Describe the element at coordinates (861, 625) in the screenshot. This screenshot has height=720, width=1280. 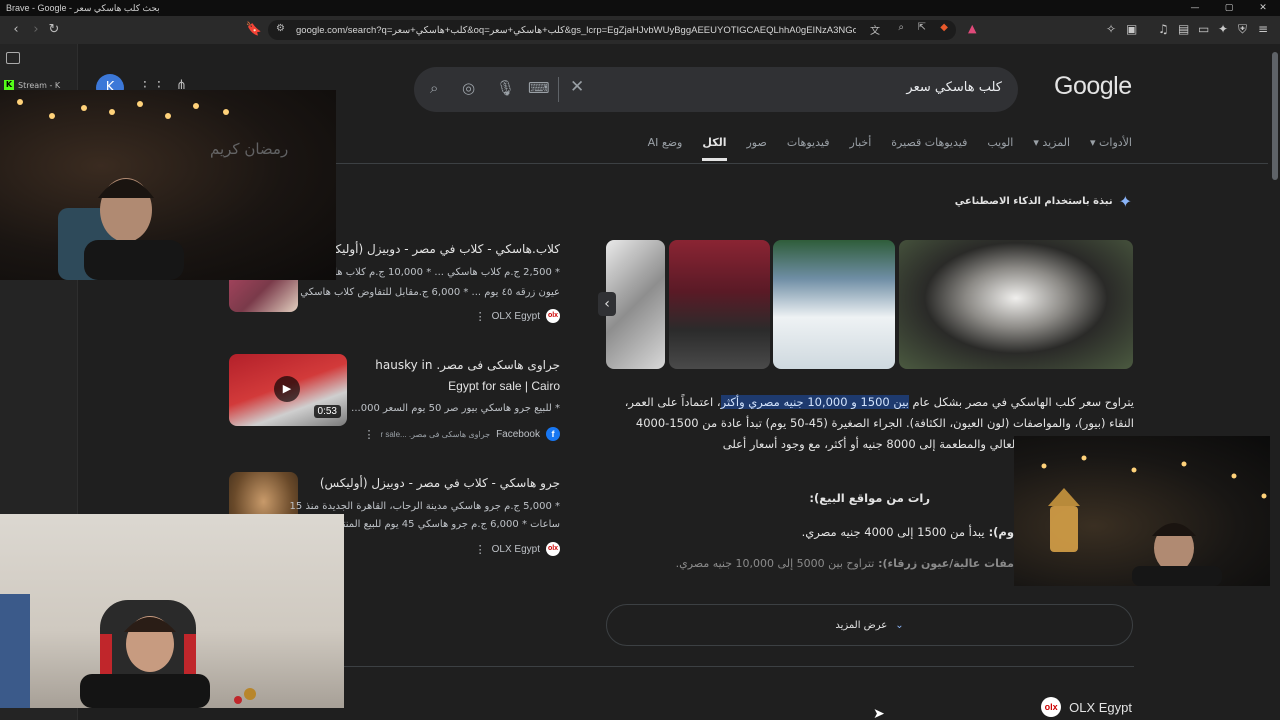
I see `show-more-label: عرض المزيد` at that location.